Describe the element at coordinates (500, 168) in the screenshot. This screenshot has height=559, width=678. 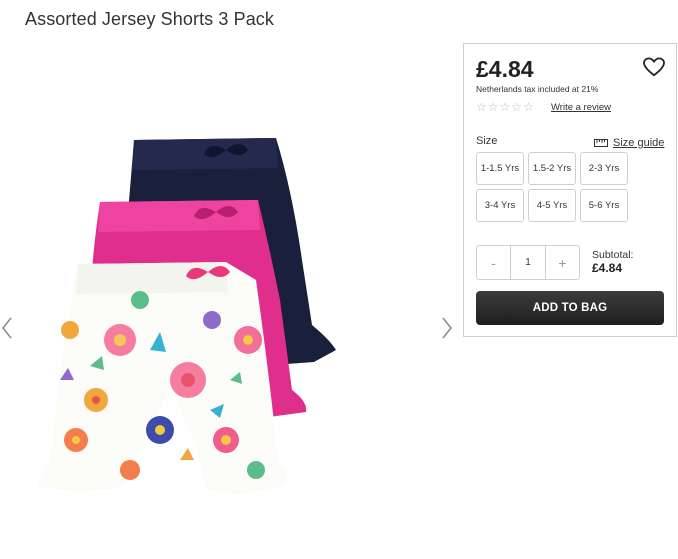
I see `size-option: 1-1.5 Yrs` at that location.